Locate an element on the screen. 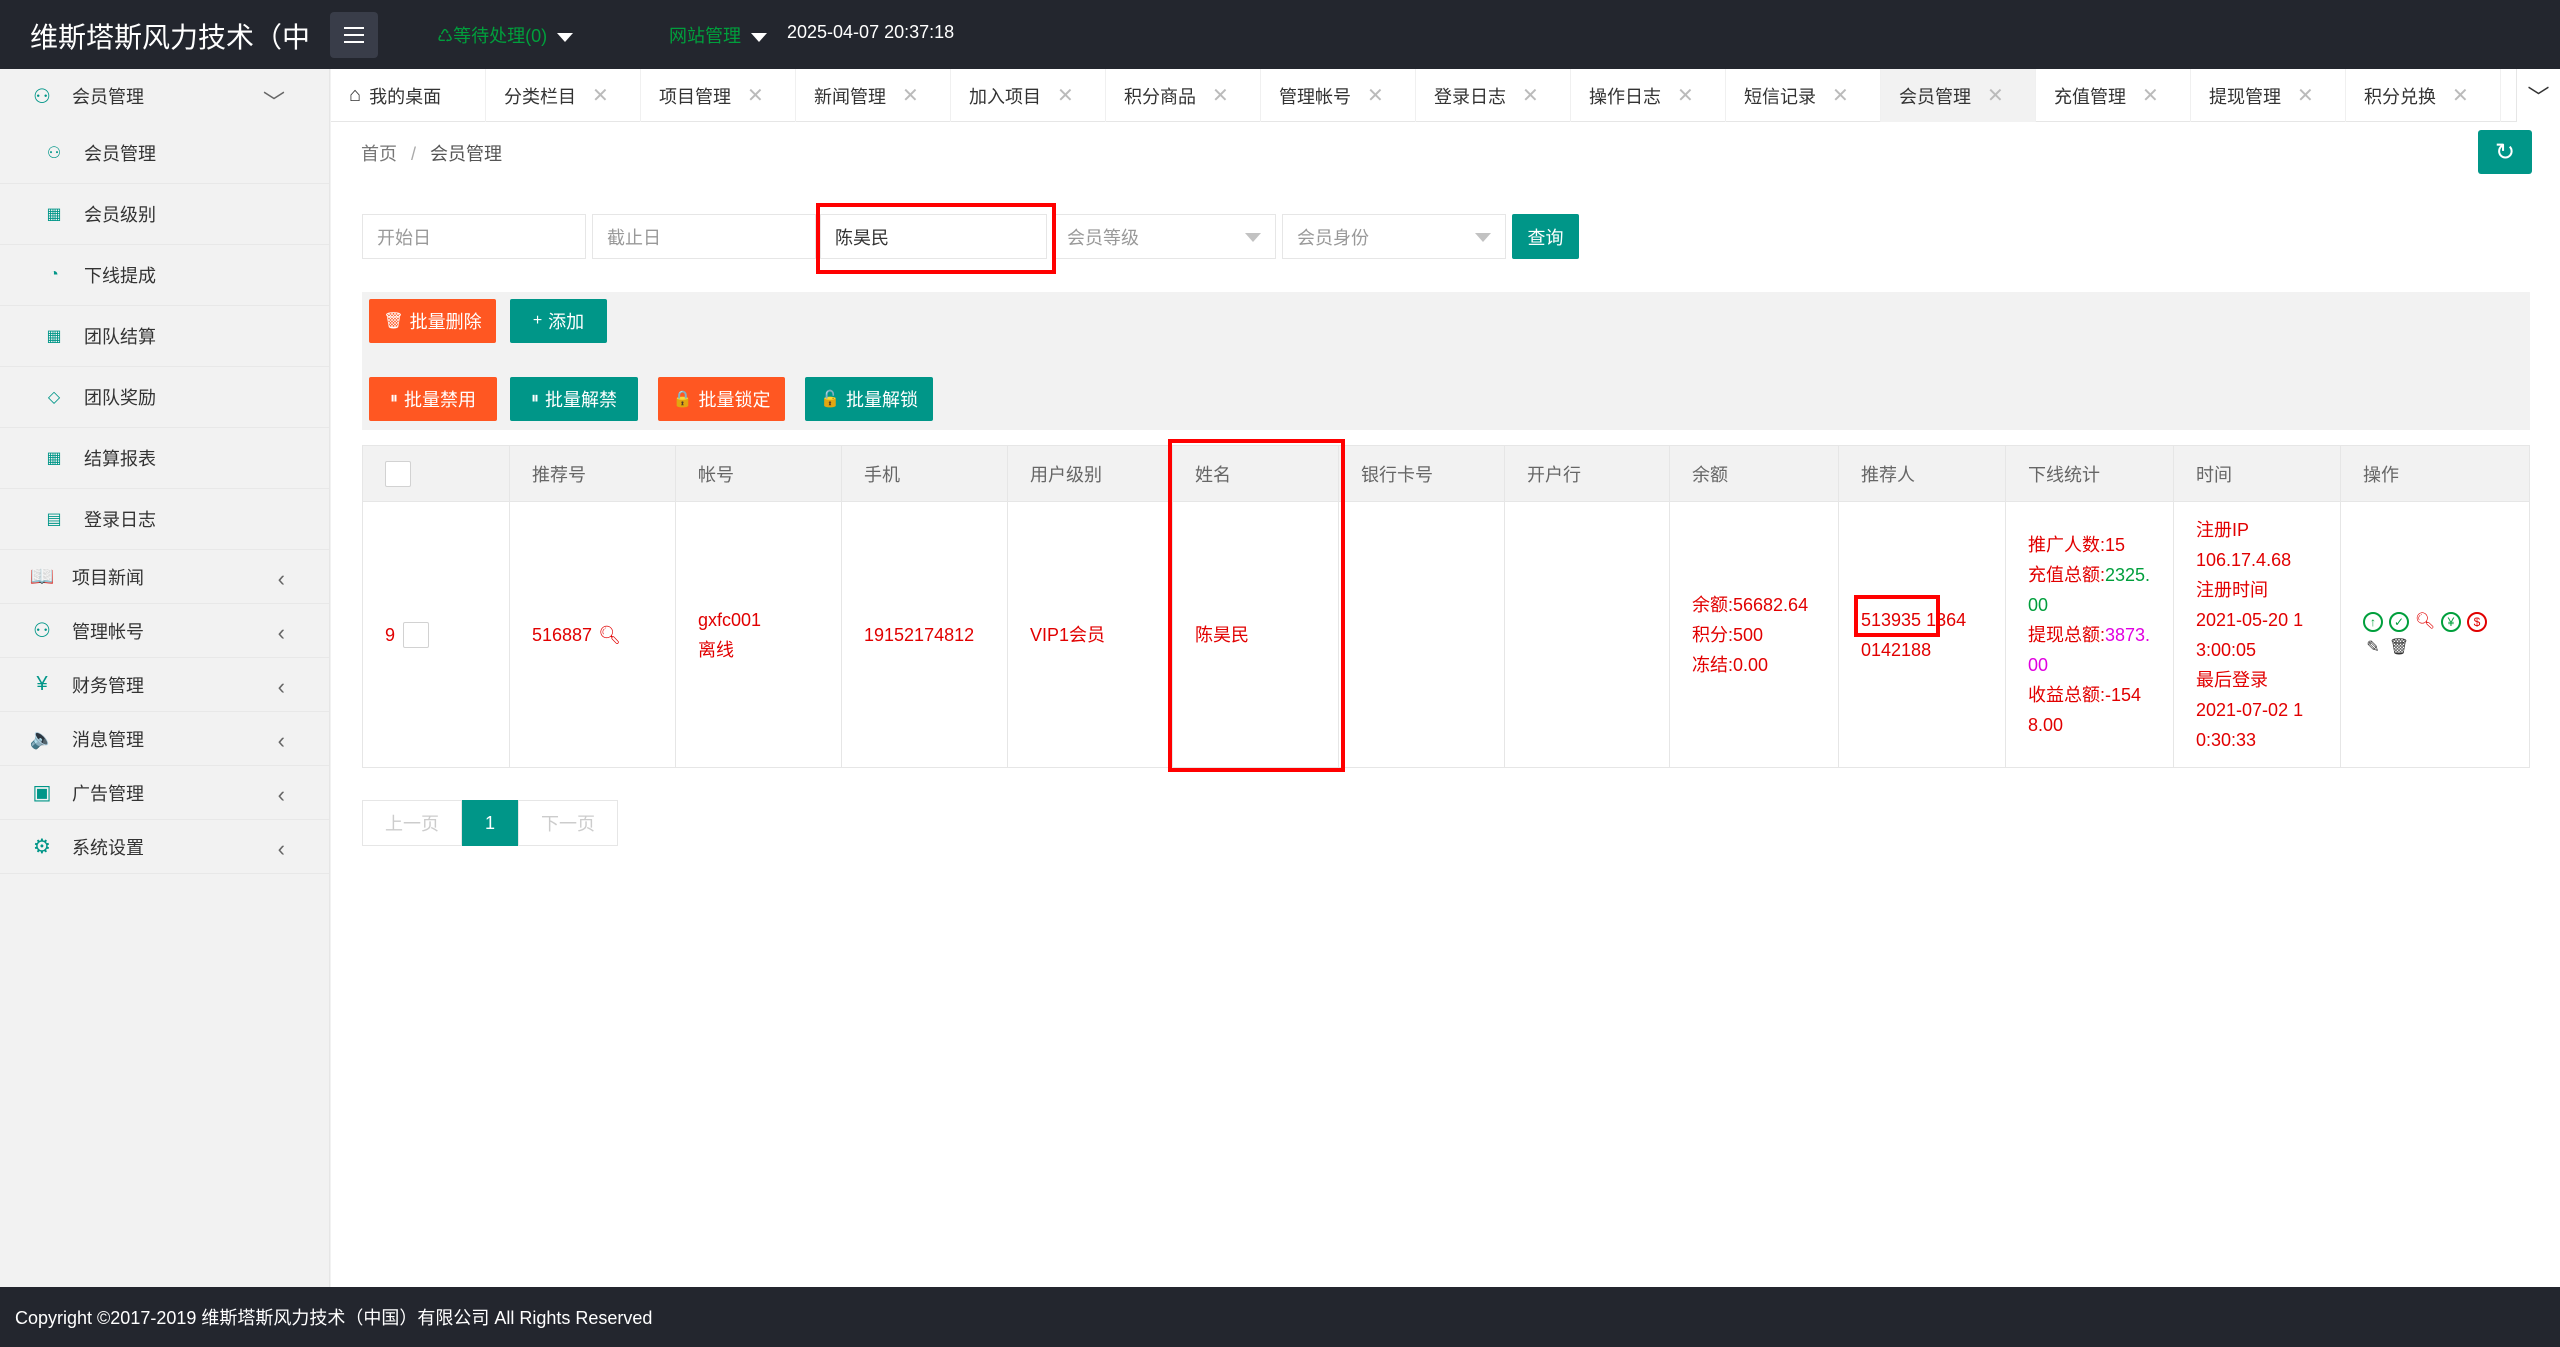  tab-recharge: 充值管理 ✕ is located at coordinates (2113, 95).